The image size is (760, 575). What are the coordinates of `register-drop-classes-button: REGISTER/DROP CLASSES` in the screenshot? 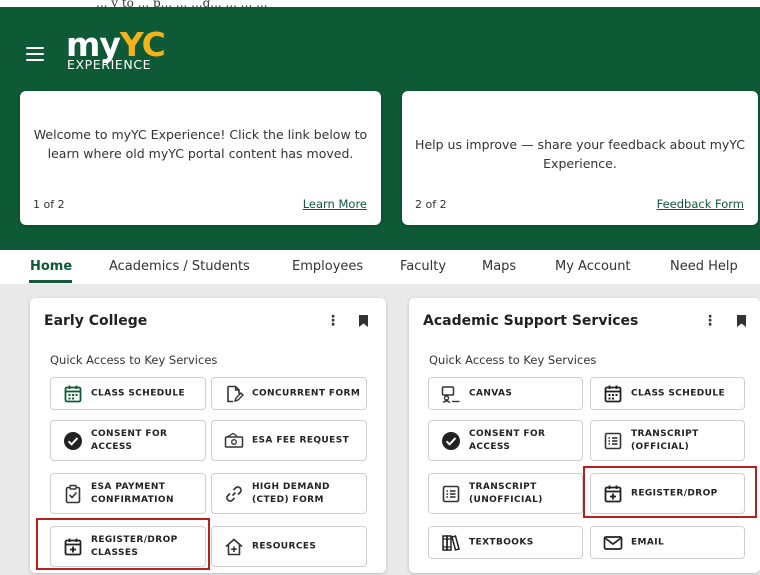 It's located at (128, 546).